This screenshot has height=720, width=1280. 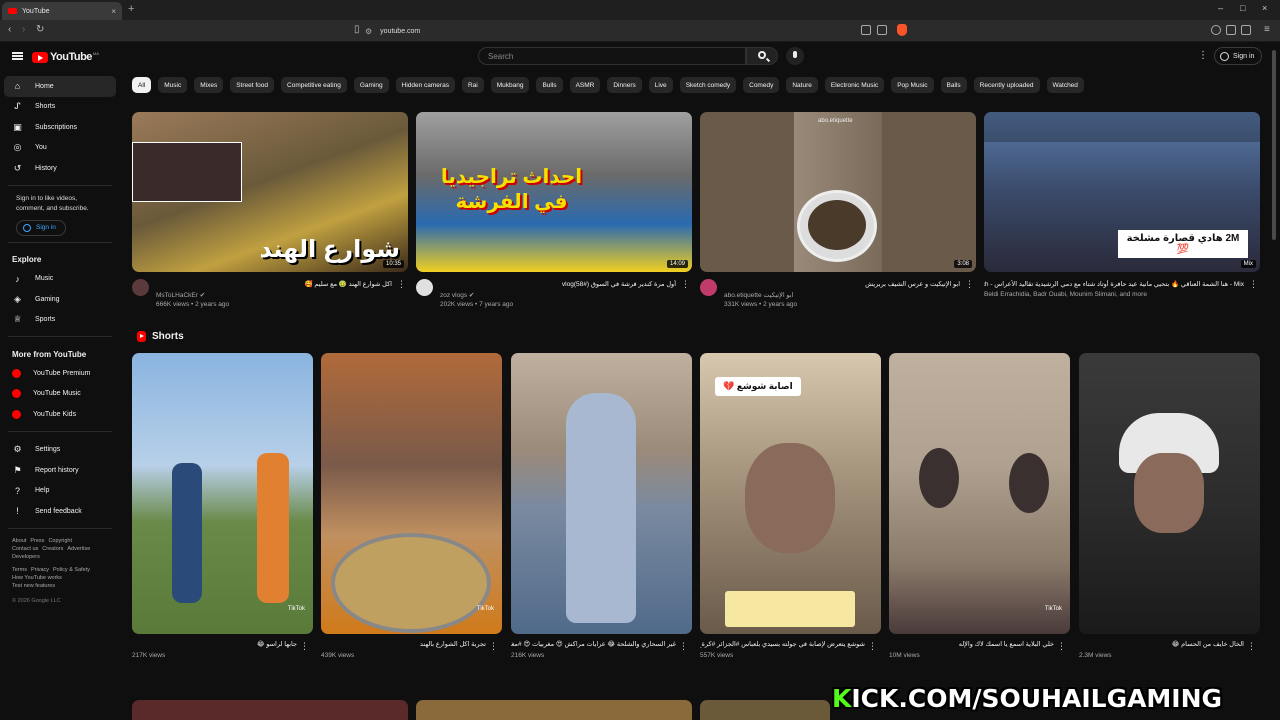 I want to click on chip-live: Live, so click(x=660, y=85).